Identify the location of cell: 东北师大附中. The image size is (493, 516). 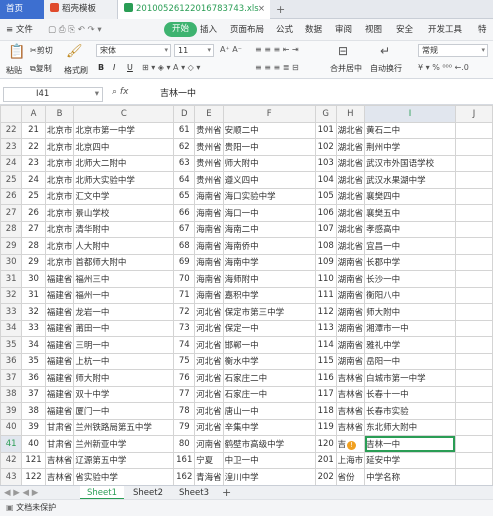
(410, 427).